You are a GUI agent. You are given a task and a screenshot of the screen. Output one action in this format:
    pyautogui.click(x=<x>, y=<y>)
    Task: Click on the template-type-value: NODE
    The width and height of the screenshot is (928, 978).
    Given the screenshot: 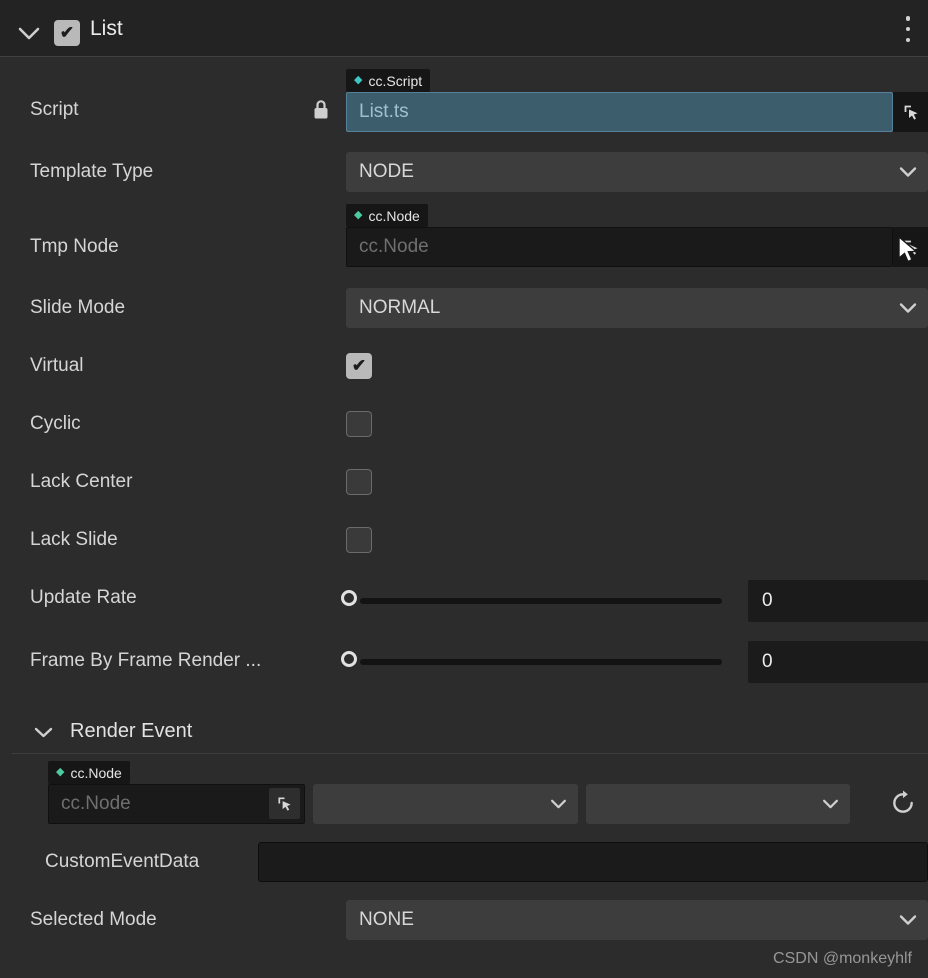 What is the action you would take?
    pyautogui.click(x=386, y=171)
    